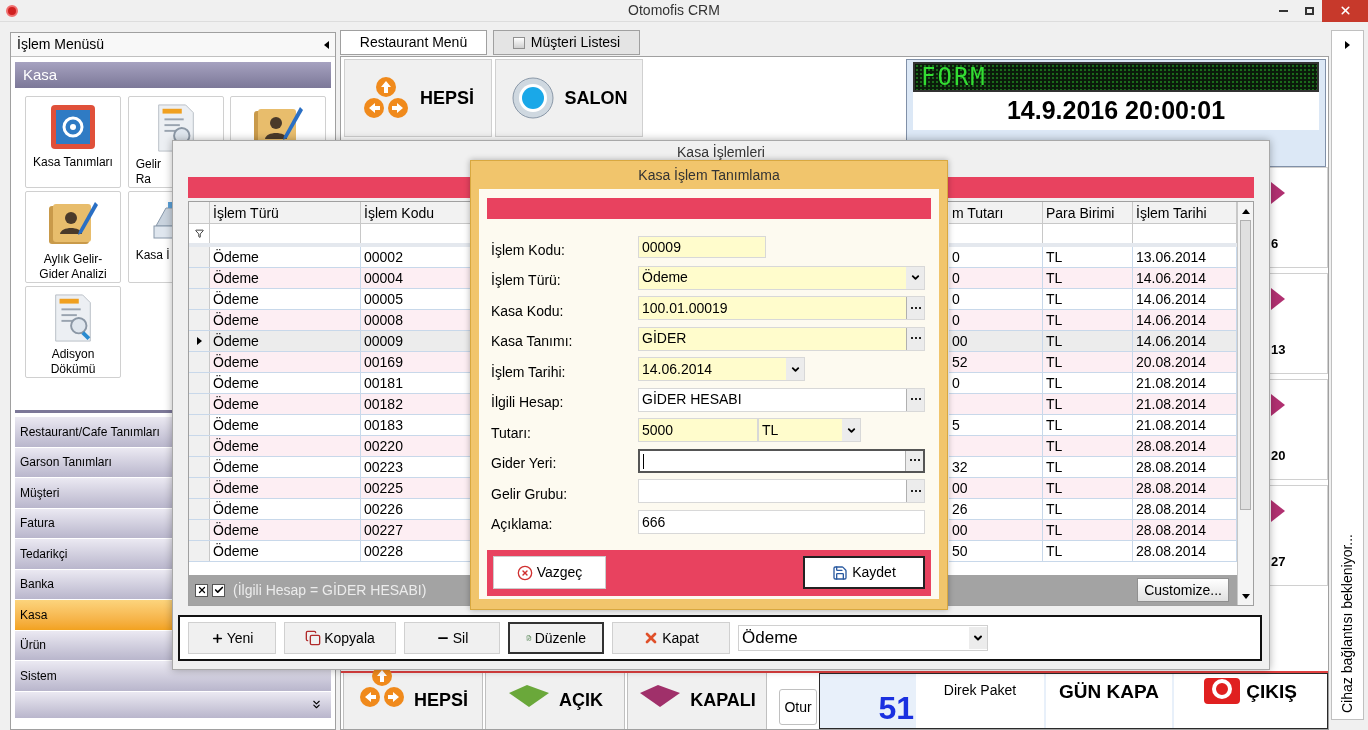  What do you see at coordinates (896, 710) in the screenshot?
I see `count-text: 51` at bounding box center [896, 710].